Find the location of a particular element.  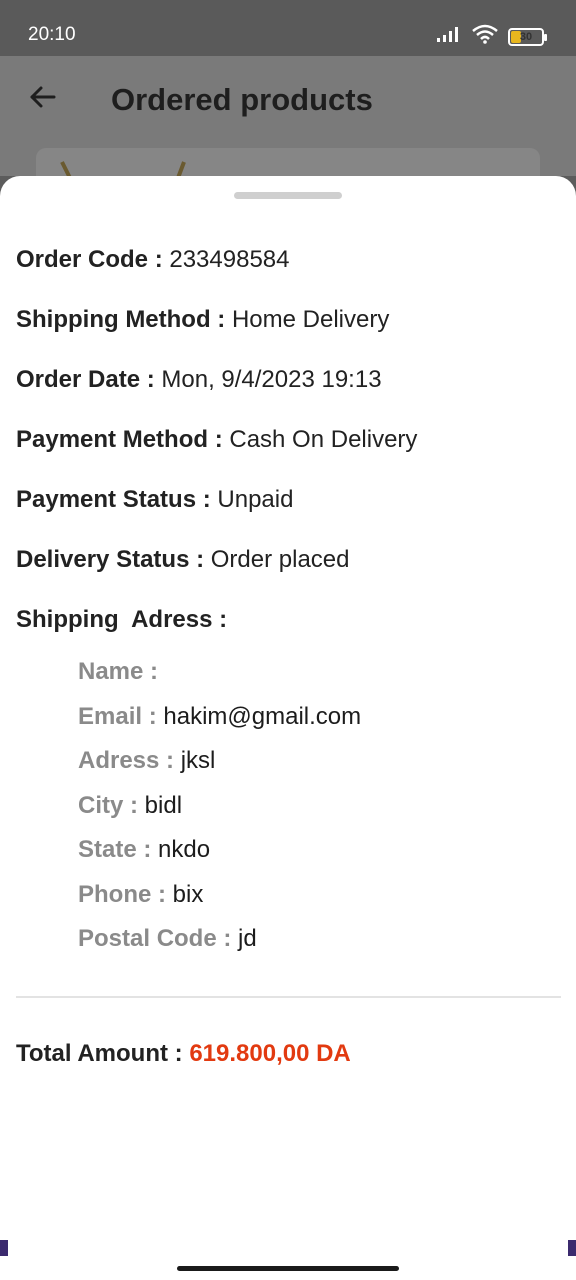

page-title: Ordered products is located at coordinates (242, 99).